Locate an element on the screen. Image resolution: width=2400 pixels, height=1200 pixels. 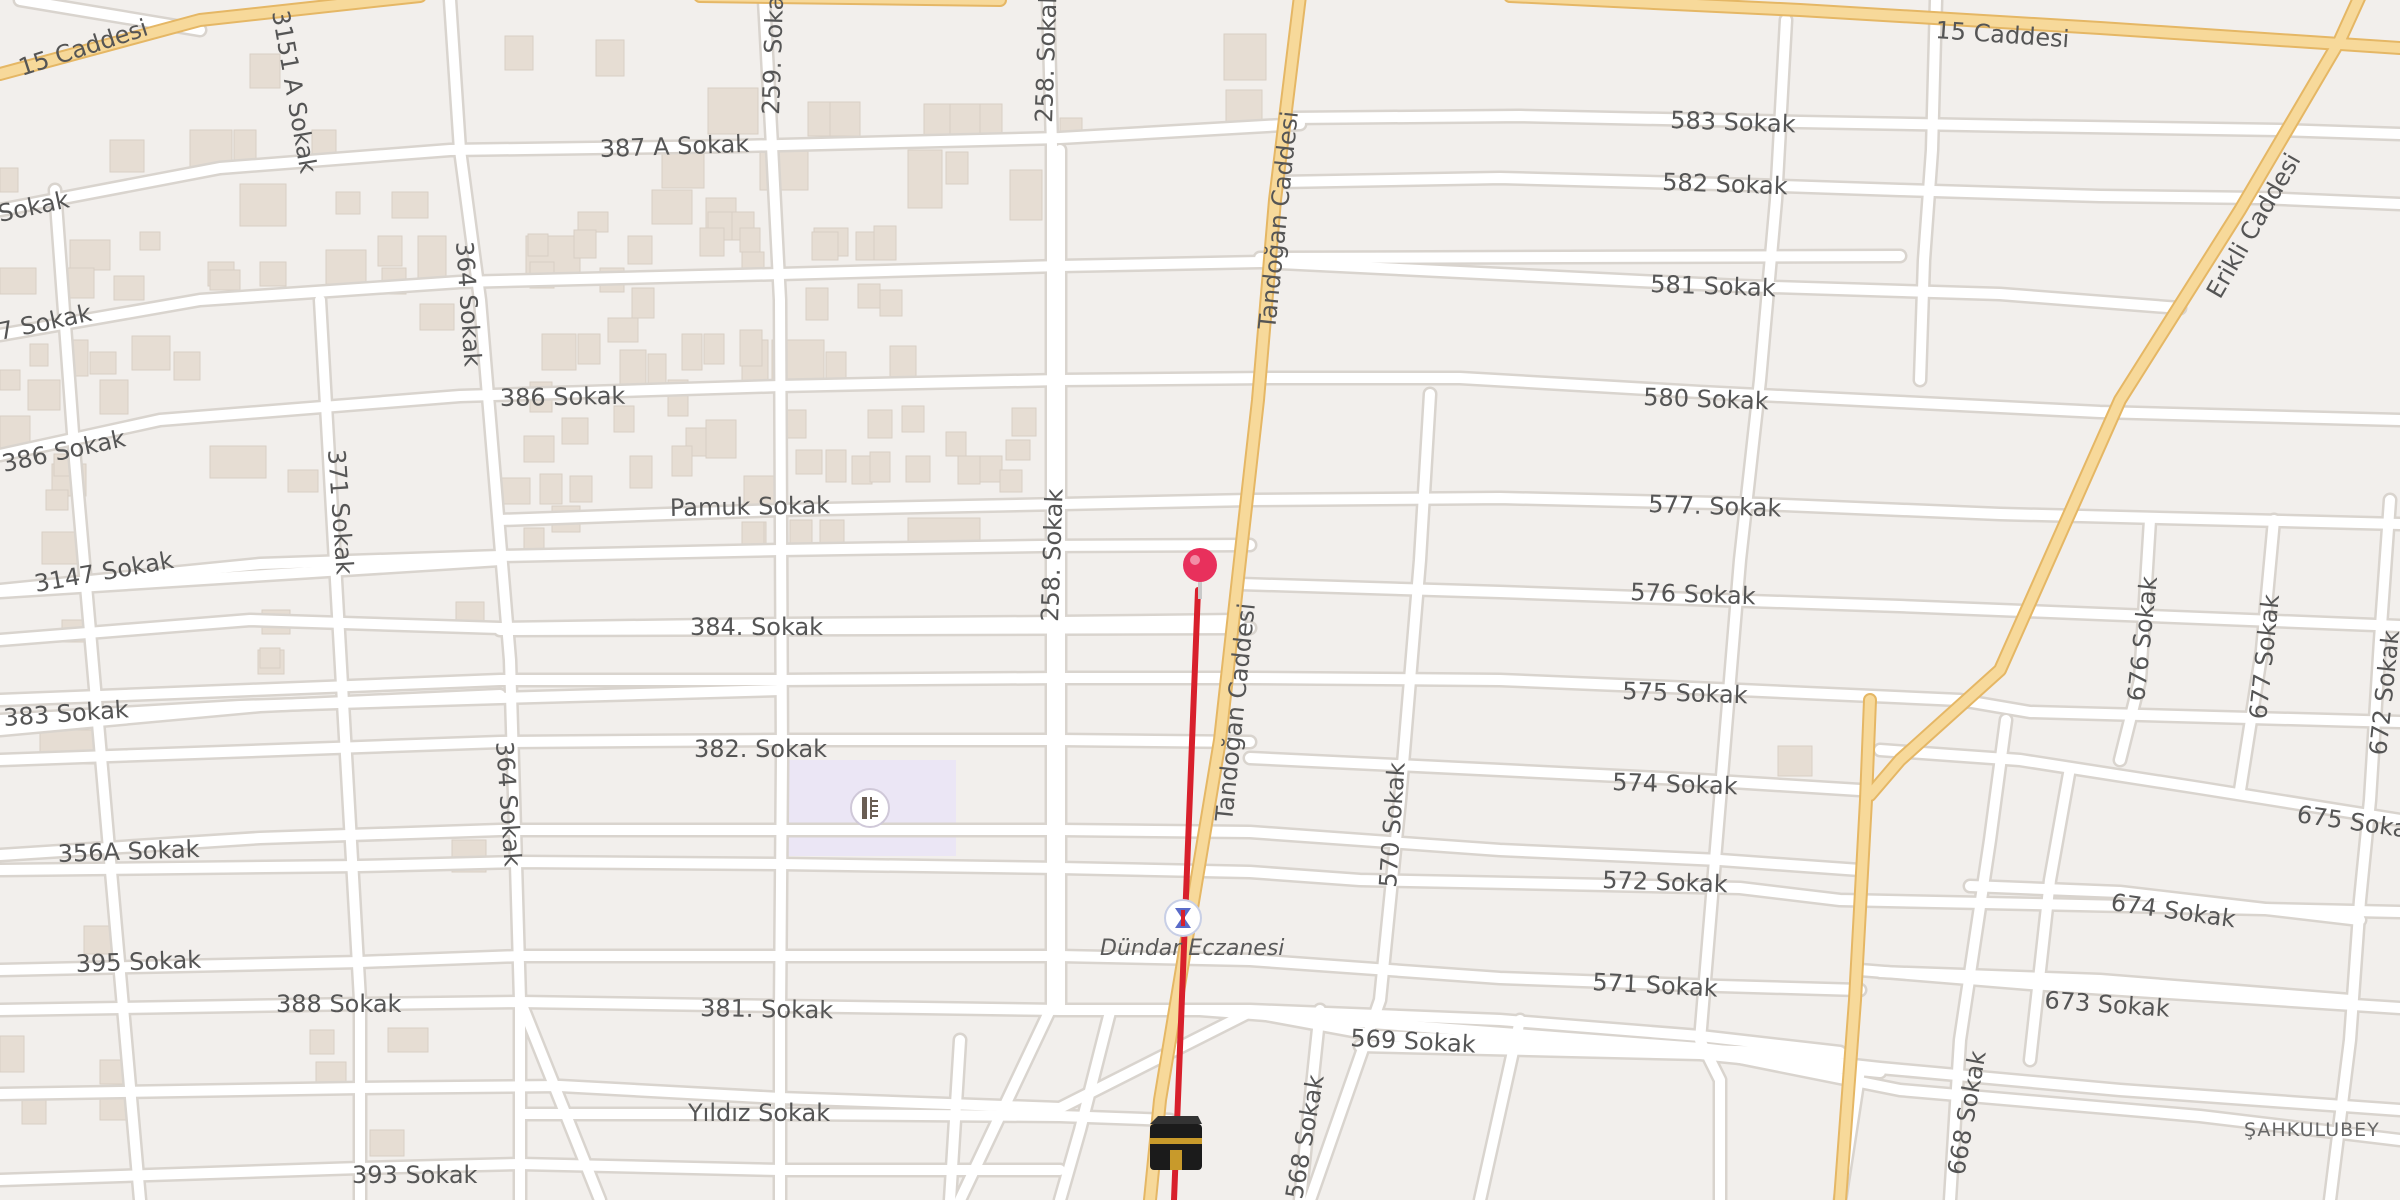
street-label: 582 Sokak is located at coordinates (1725, 184).